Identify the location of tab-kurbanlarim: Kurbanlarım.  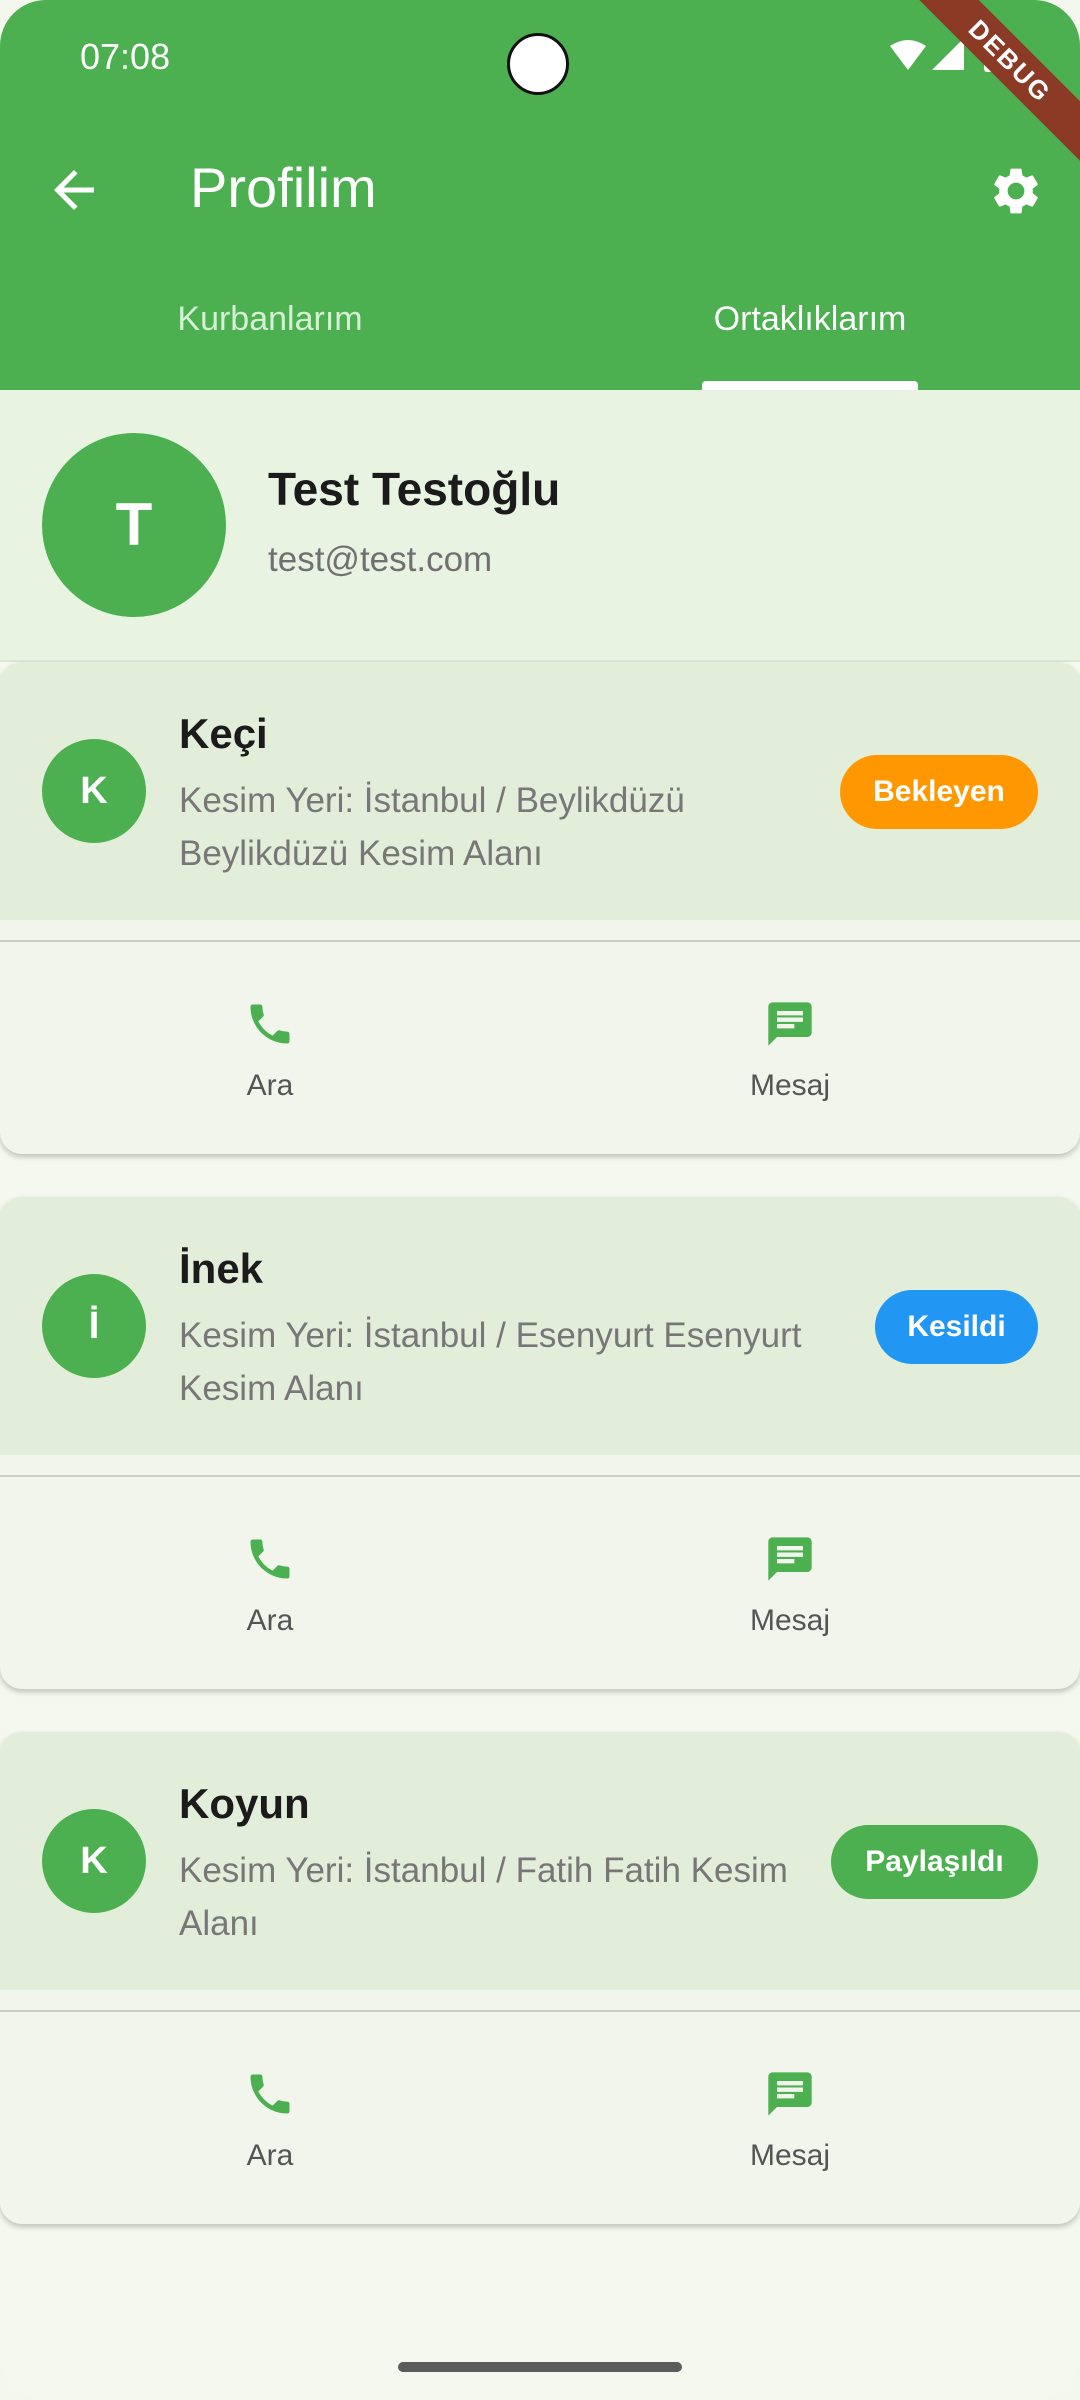
(270, 319).